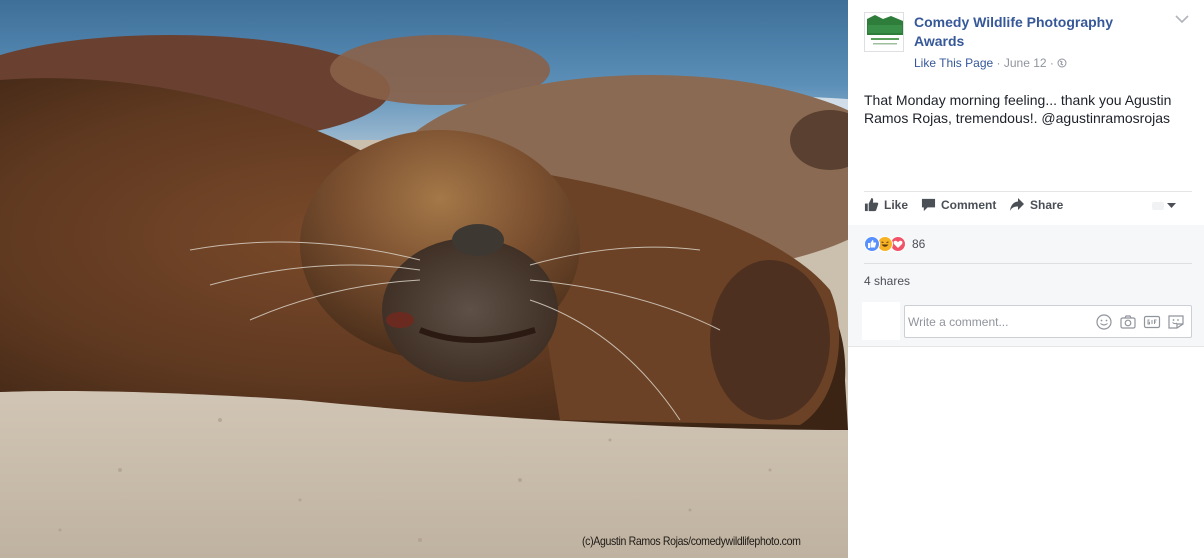 The height and width of the screenshot is (558, 1204). I want to click on post-date: June 12, so click(1025, 63).